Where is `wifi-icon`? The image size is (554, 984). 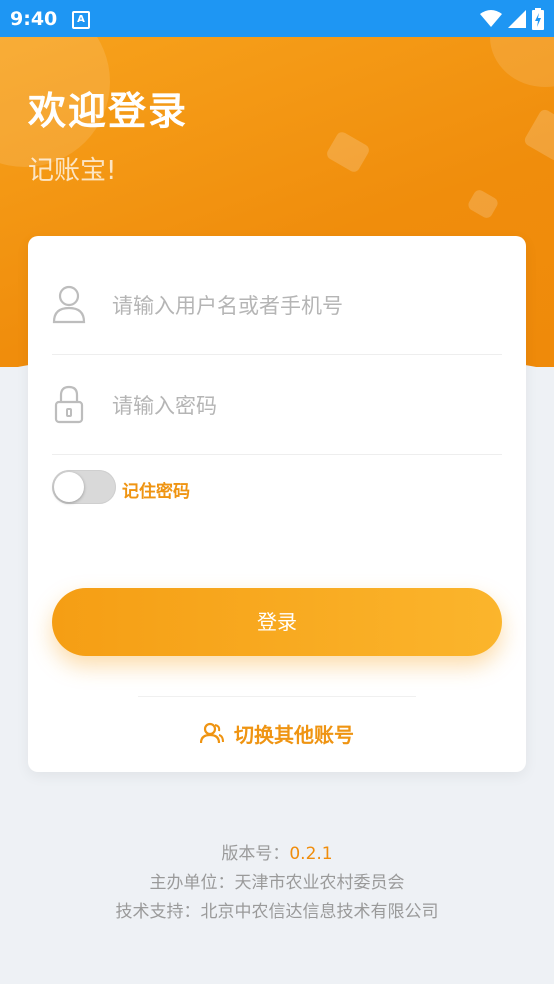
wifi-icon is located at coordinates (491, 18).